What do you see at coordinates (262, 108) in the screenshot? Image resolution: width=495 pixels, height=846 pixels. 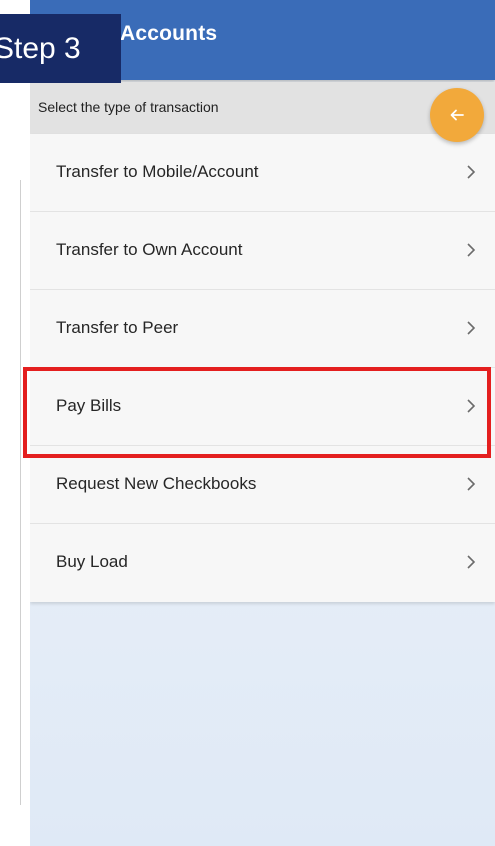 I see `transaction-prompt-bar: Select the type of transaction` at bounding box center [262, 108].